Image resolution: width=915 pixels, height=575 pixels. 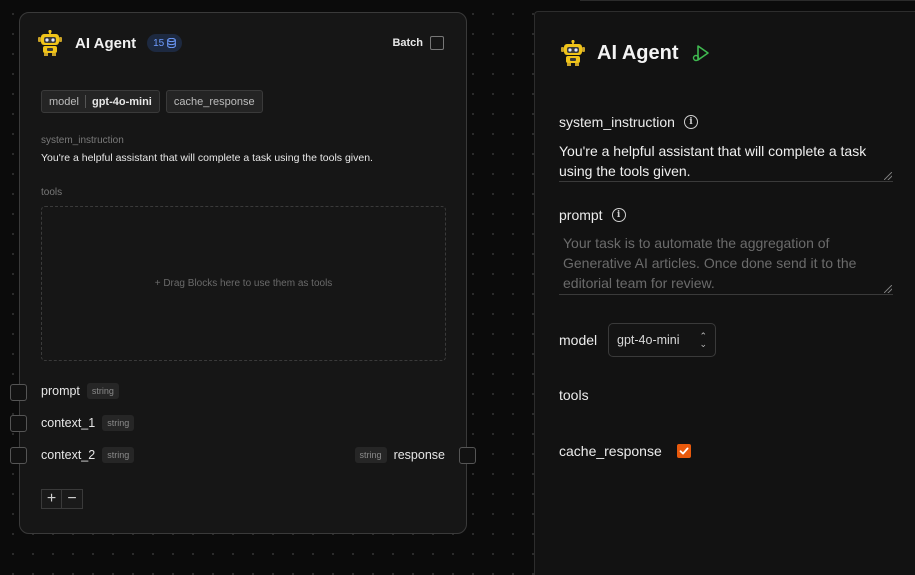 What do you see at coordinates (68, 455) in the screenshot?
I see `input-label: context_2` at bounding box center [68, 455].